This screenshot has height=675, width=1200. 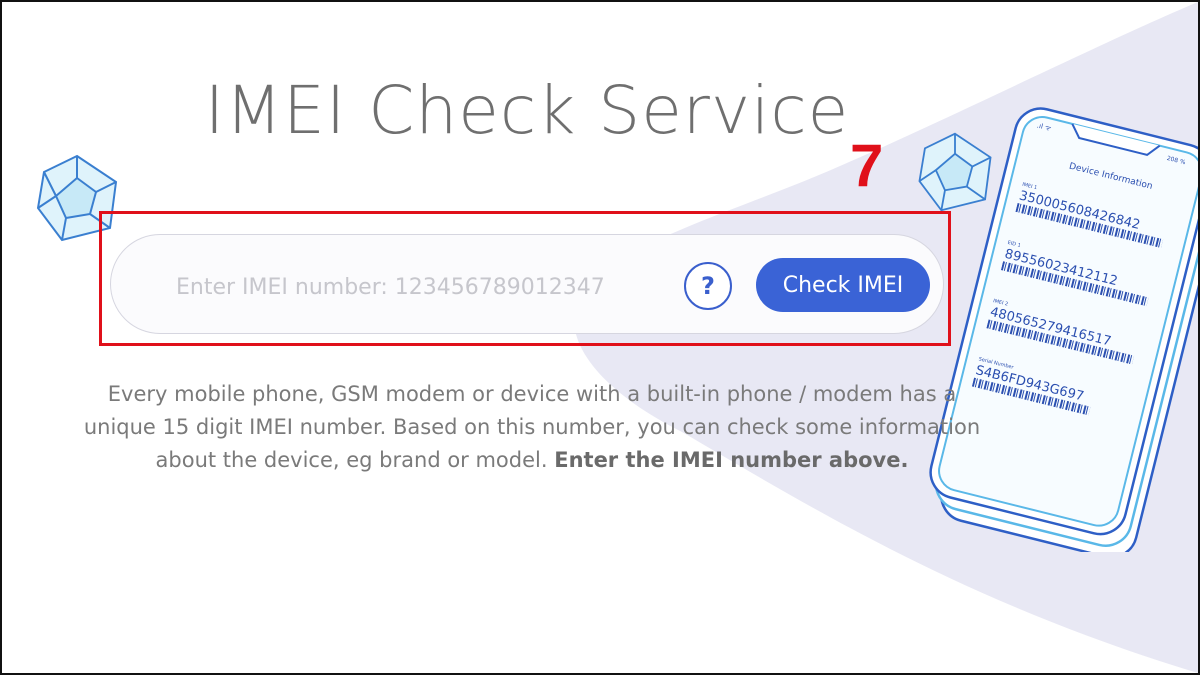 I want to click on step-highlight-box, so click(x=525, y=278).